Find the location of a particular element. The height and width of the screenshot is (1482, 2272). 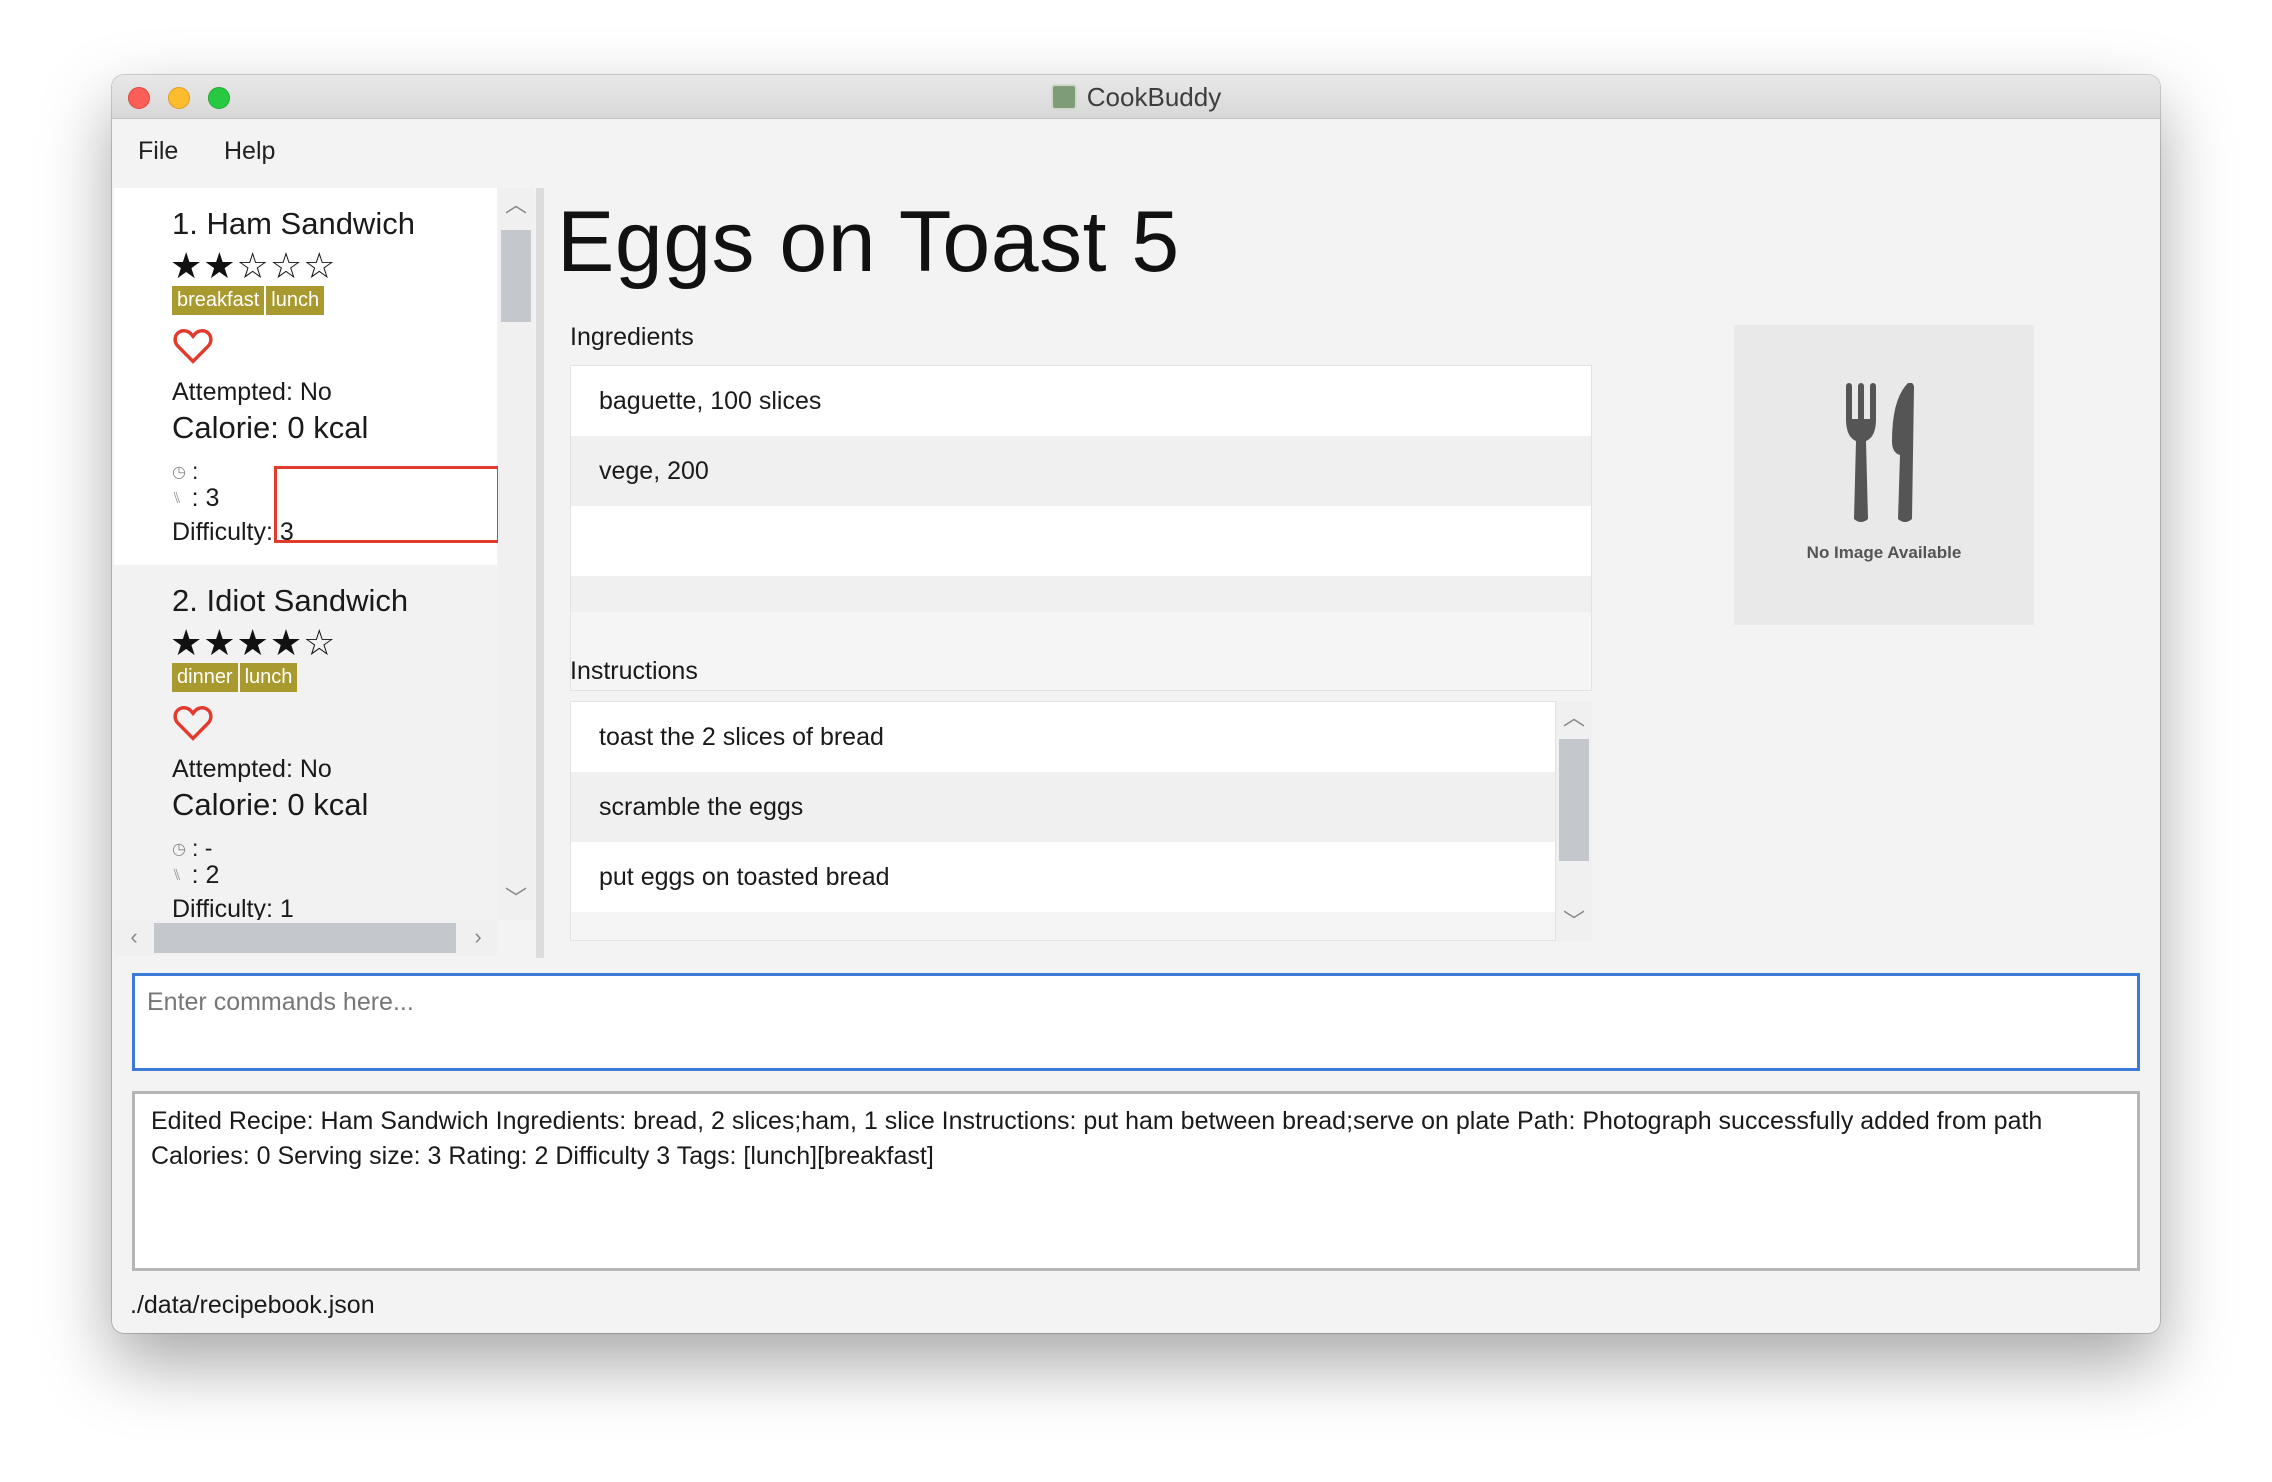

serving-size: ⑊ : 3 is located at coordinates (195, 498).